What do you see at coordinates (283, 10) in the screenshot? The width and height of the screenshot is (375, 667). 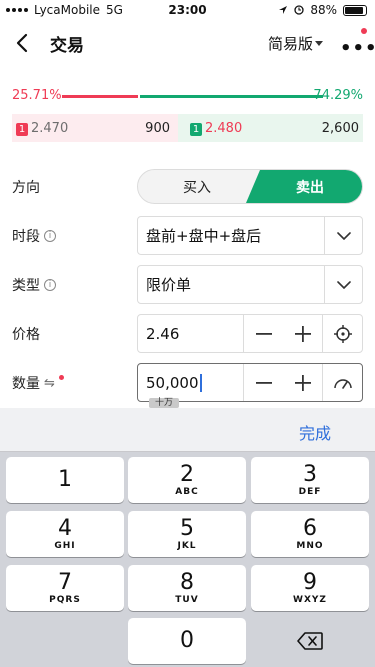 I see `location-icon` at bounding box center [283, 10].